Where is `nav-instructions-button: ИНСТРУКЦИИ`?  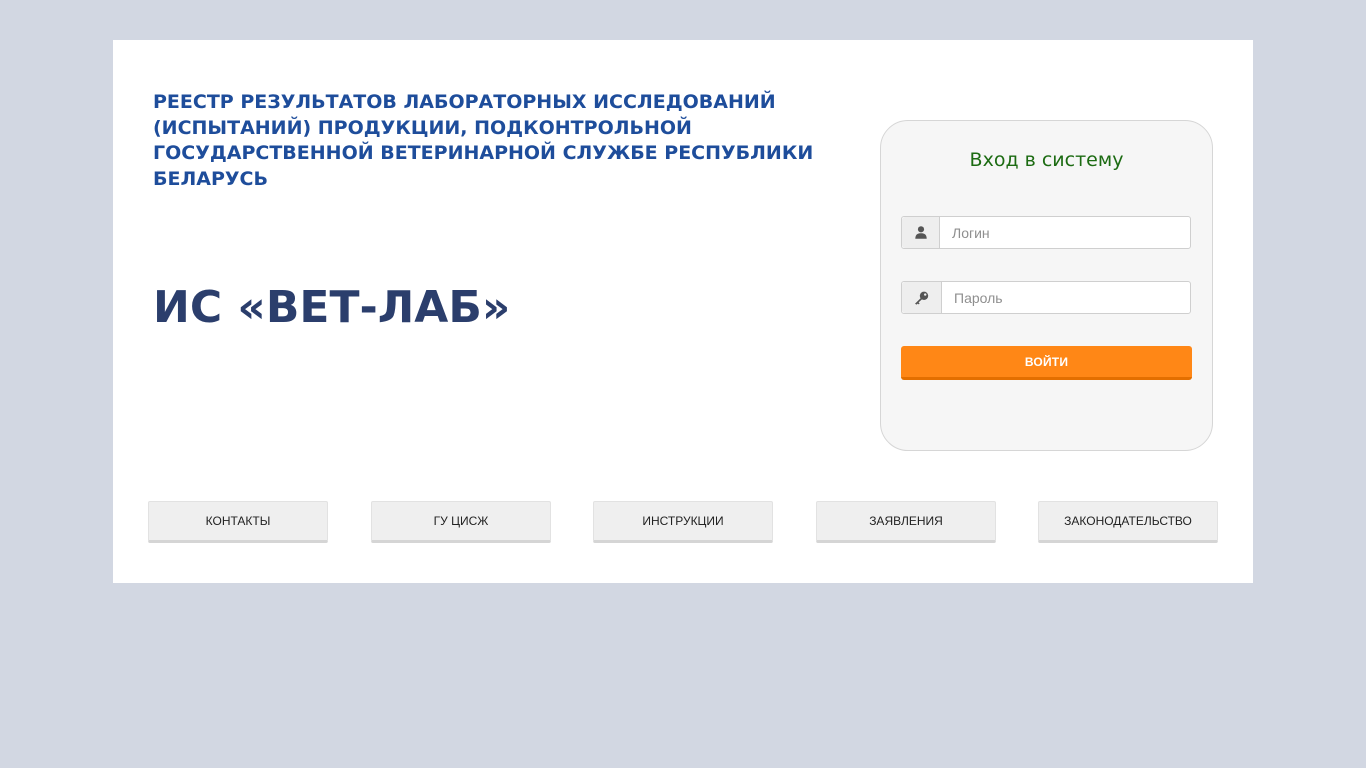
nav-instructions-button: ИНСТРУКЦИИ is located at coordinates (683, 522).